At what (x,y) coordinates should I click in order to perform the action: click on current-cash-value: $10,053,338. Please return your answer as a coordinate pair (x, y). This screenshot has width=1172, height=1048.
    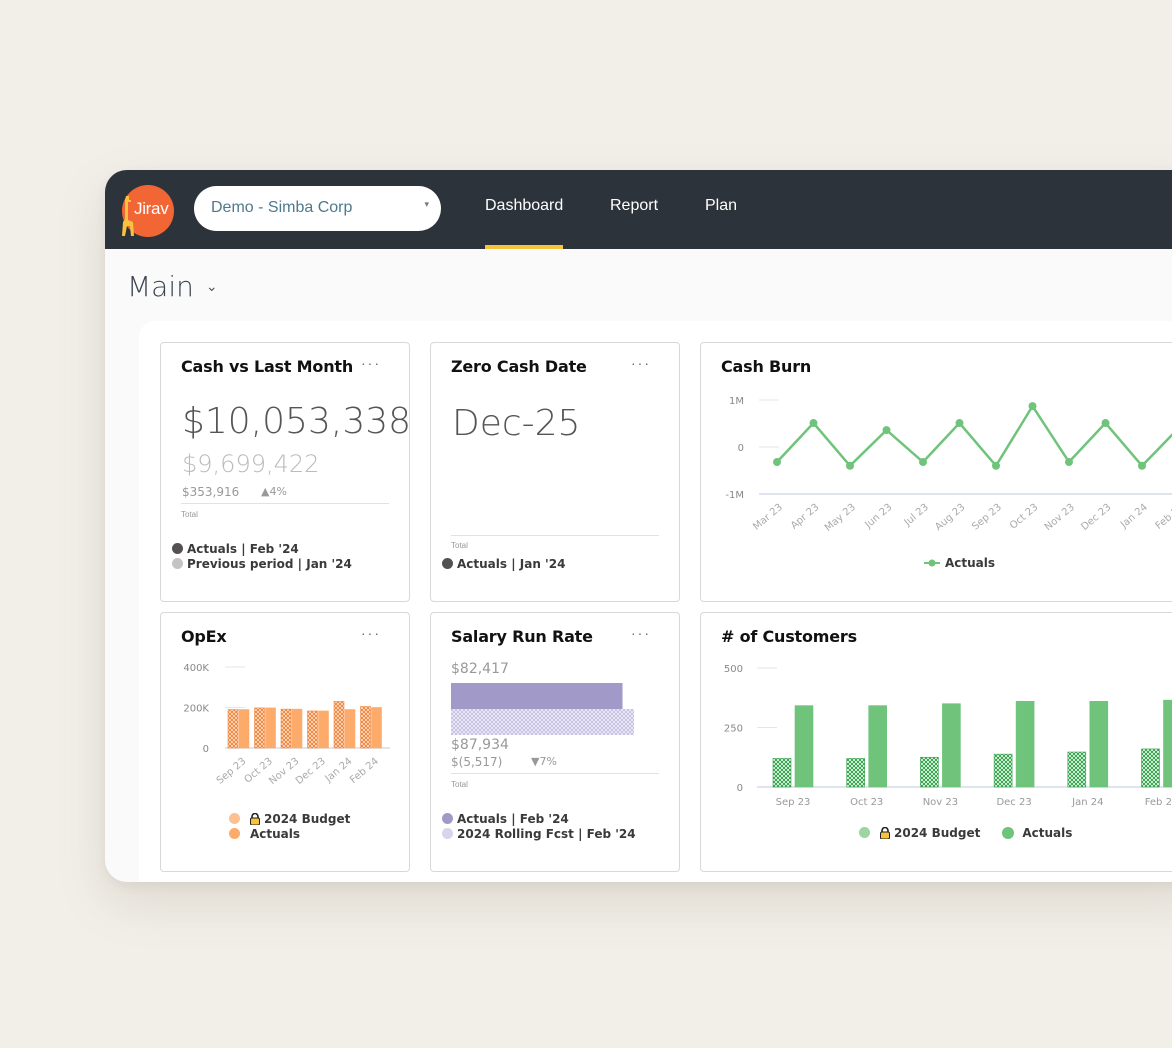
    Looking at the image, I should click on (297, 421).